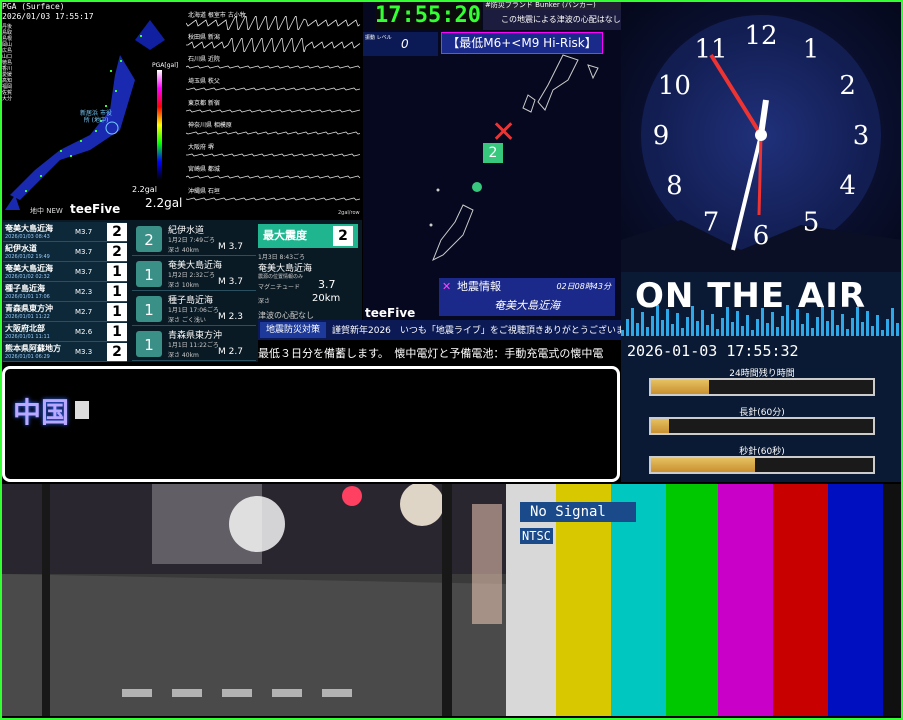  What do you see at coordinates (27, 297) in the screenshot?
I see `eq-date: 2026/01/01 17:06` at bounding box center [27, 297].